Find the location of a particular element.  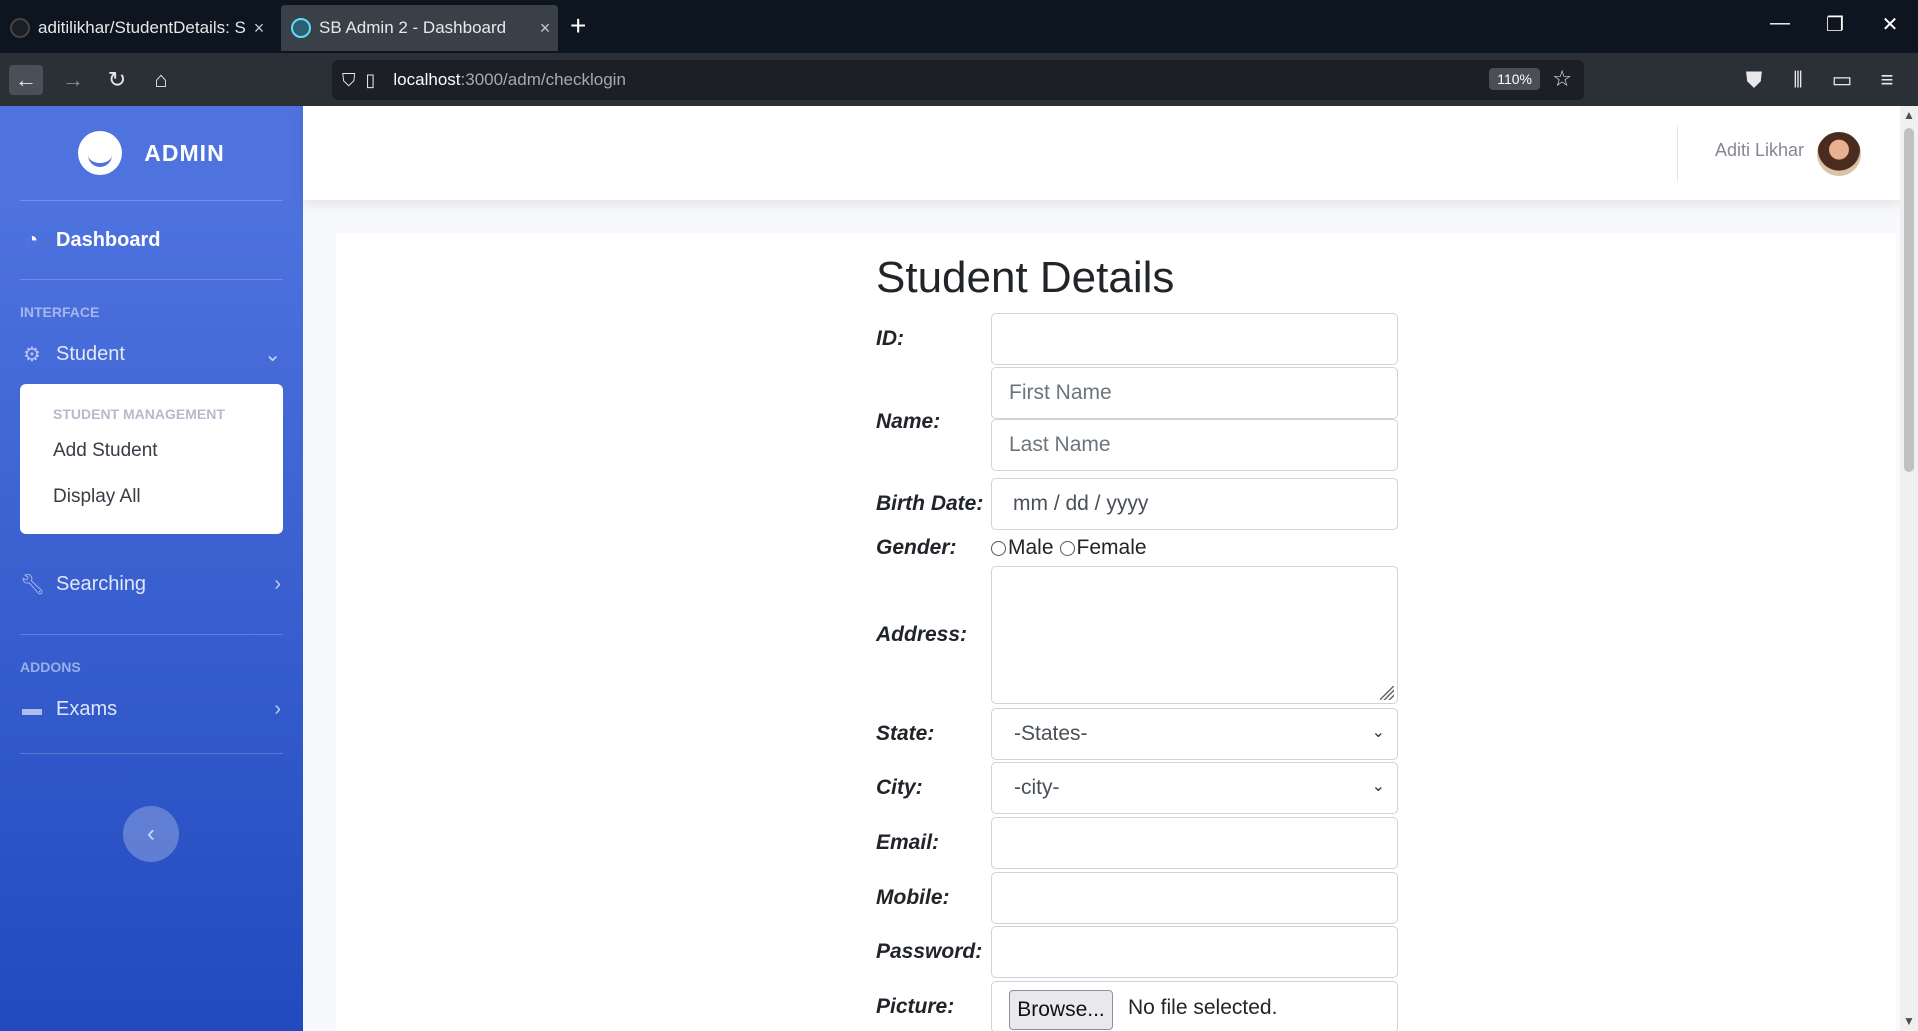

id-label: ID: is located at coordinates (890, 338).